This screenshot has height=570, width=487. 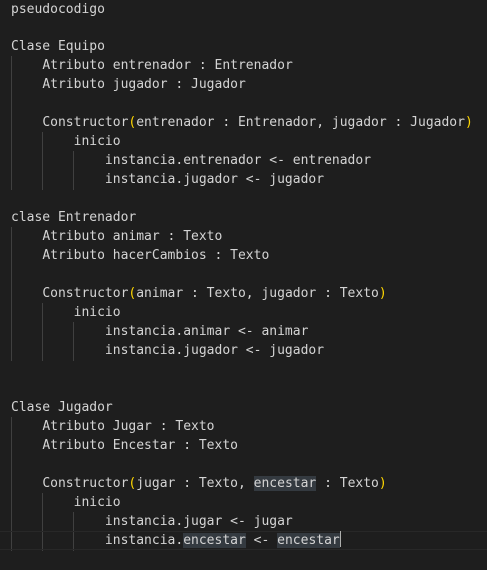 I want to click on code-line-jugador-header: Clase Jugador, so click(x=62, y=407).